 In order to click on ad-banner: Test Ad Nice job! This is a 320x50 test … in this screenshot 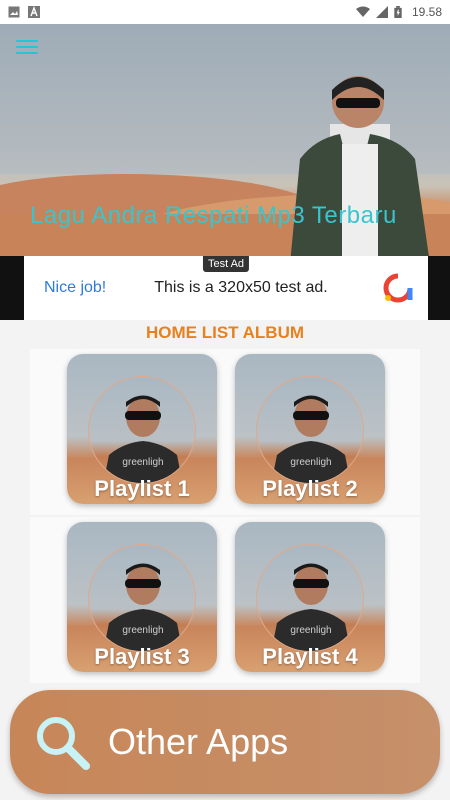, I will do `click(225, 288)`.